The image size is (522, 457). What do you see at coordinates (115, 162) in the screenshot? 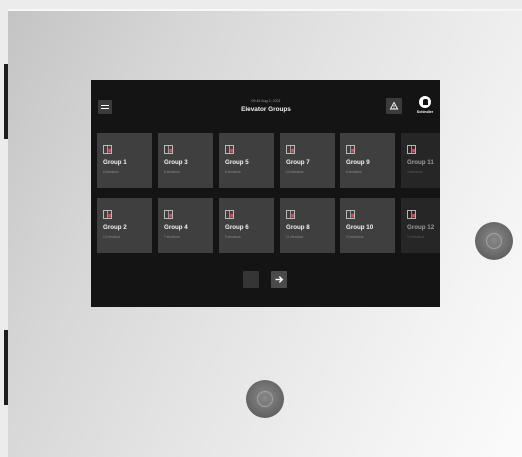
I see `group-name: Group 1` at bounding box center [115, 162].